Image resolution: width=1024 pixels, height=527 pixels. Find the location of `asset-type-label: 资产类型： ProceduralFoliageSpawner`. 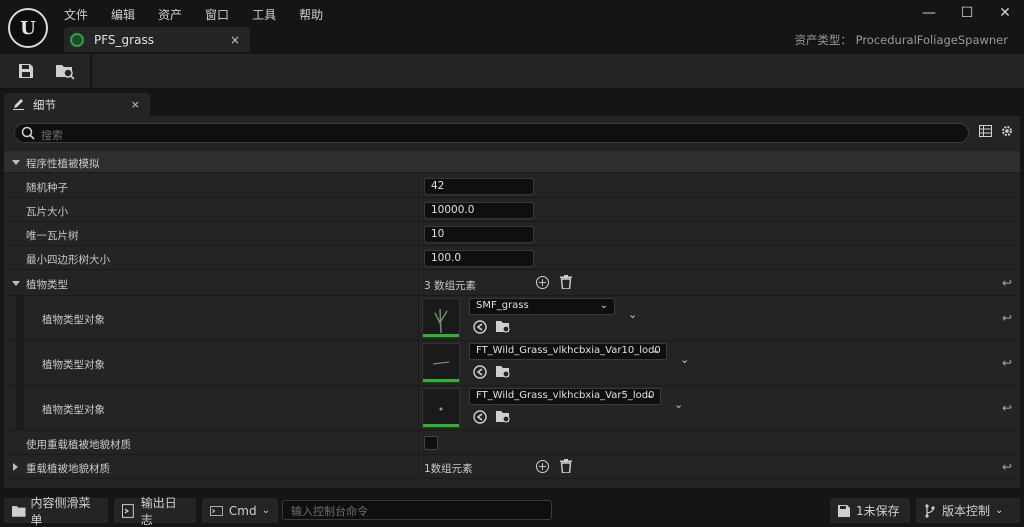

asset-type-label: 资产类型： ProceduralFoliageSpawner is located at coordinates (901, 40).